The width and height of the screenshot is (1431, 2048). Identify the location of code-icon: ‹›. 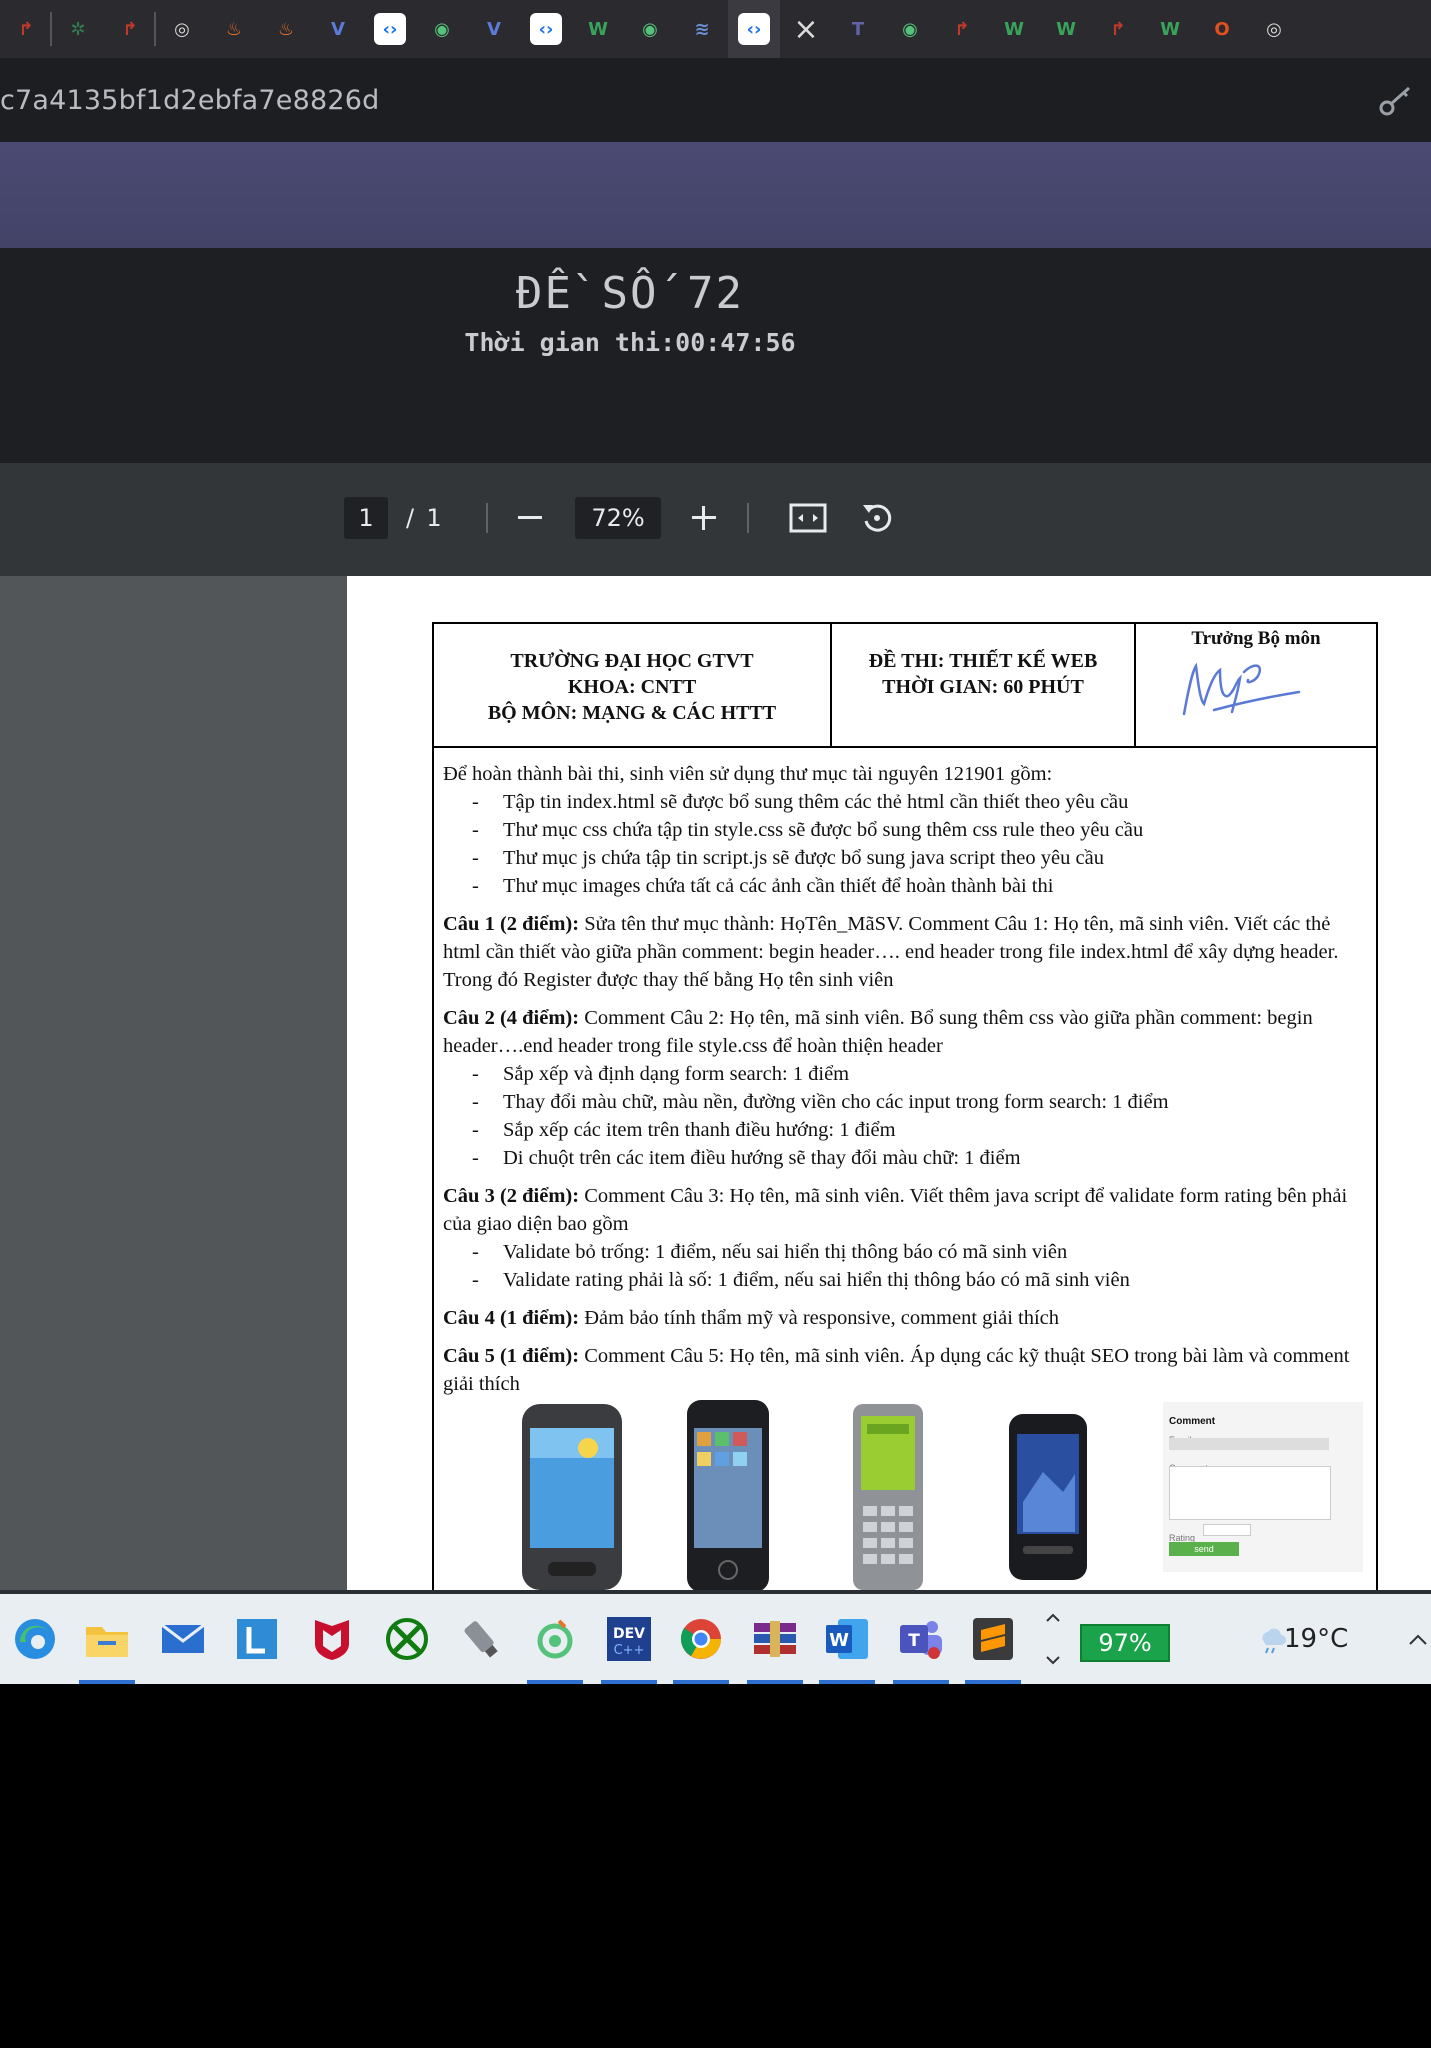
(390, 29).